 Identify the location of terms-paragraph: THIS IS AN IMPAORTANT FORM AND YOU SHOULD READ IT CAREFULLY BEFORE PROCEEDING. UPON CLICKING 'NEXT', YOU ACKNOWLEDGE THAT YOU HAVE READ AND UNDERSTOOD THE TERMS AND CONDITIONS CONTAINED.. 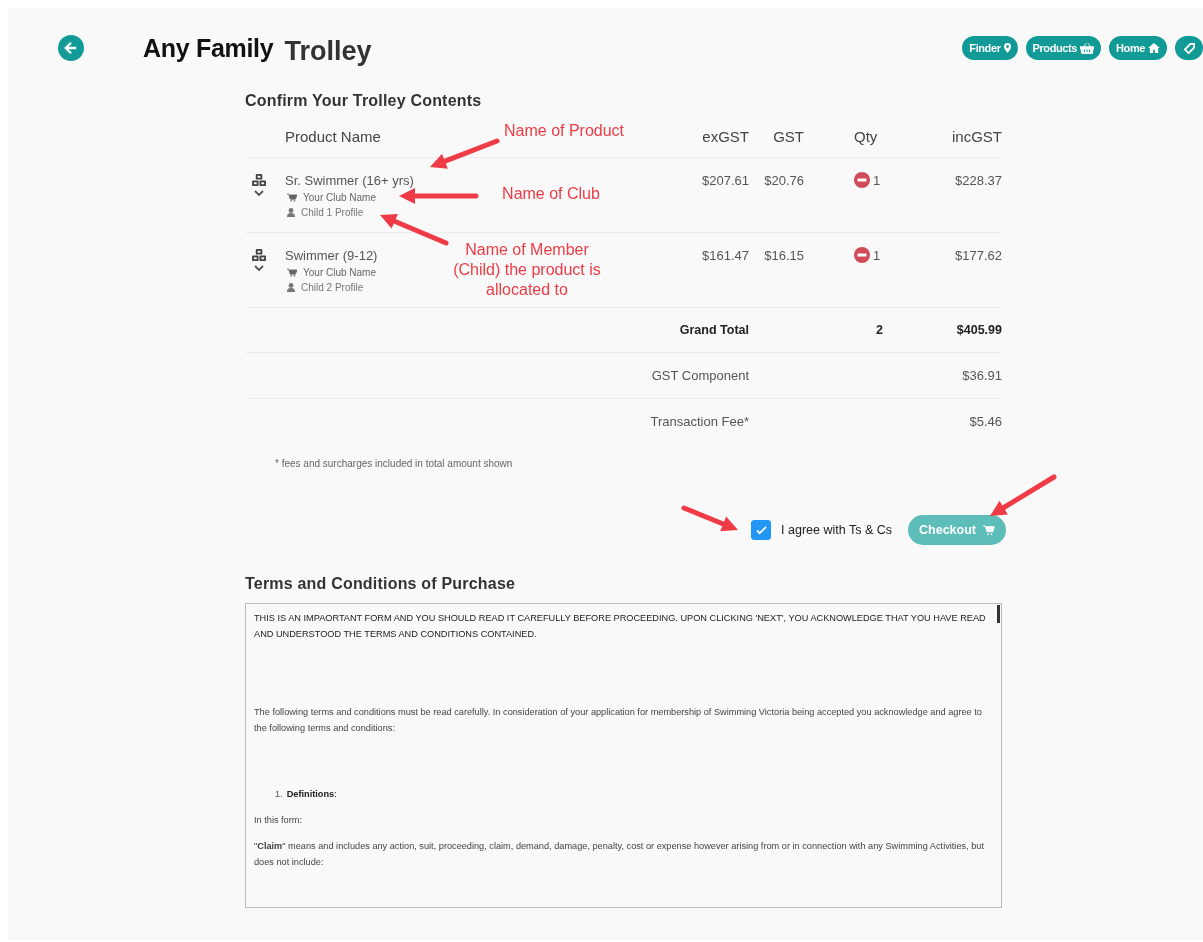
(620, 626).